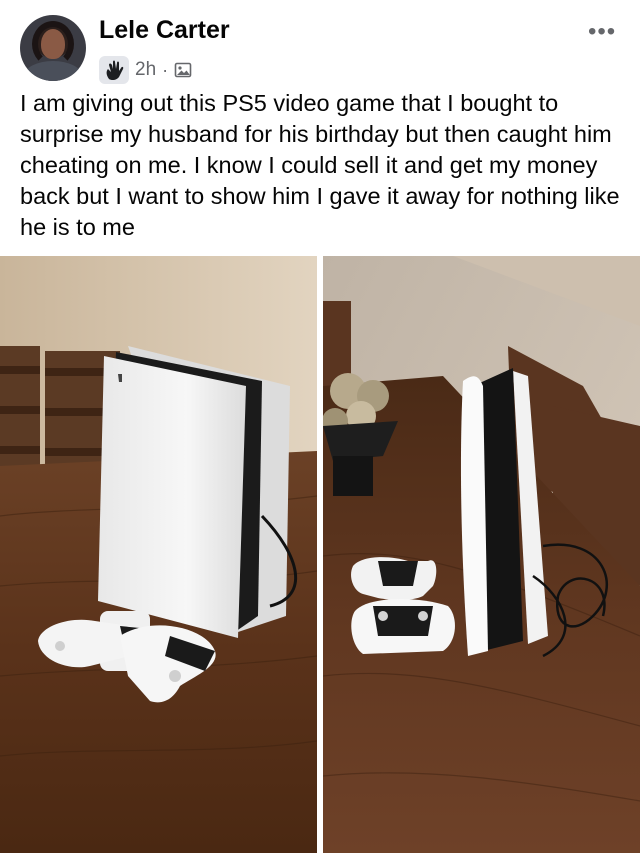 The width and height of the screenshot is (640, 853). What do you see at coordinates (114, 70) in the screenshot?
I see `wave-icon` at bounding box center [114, 70].